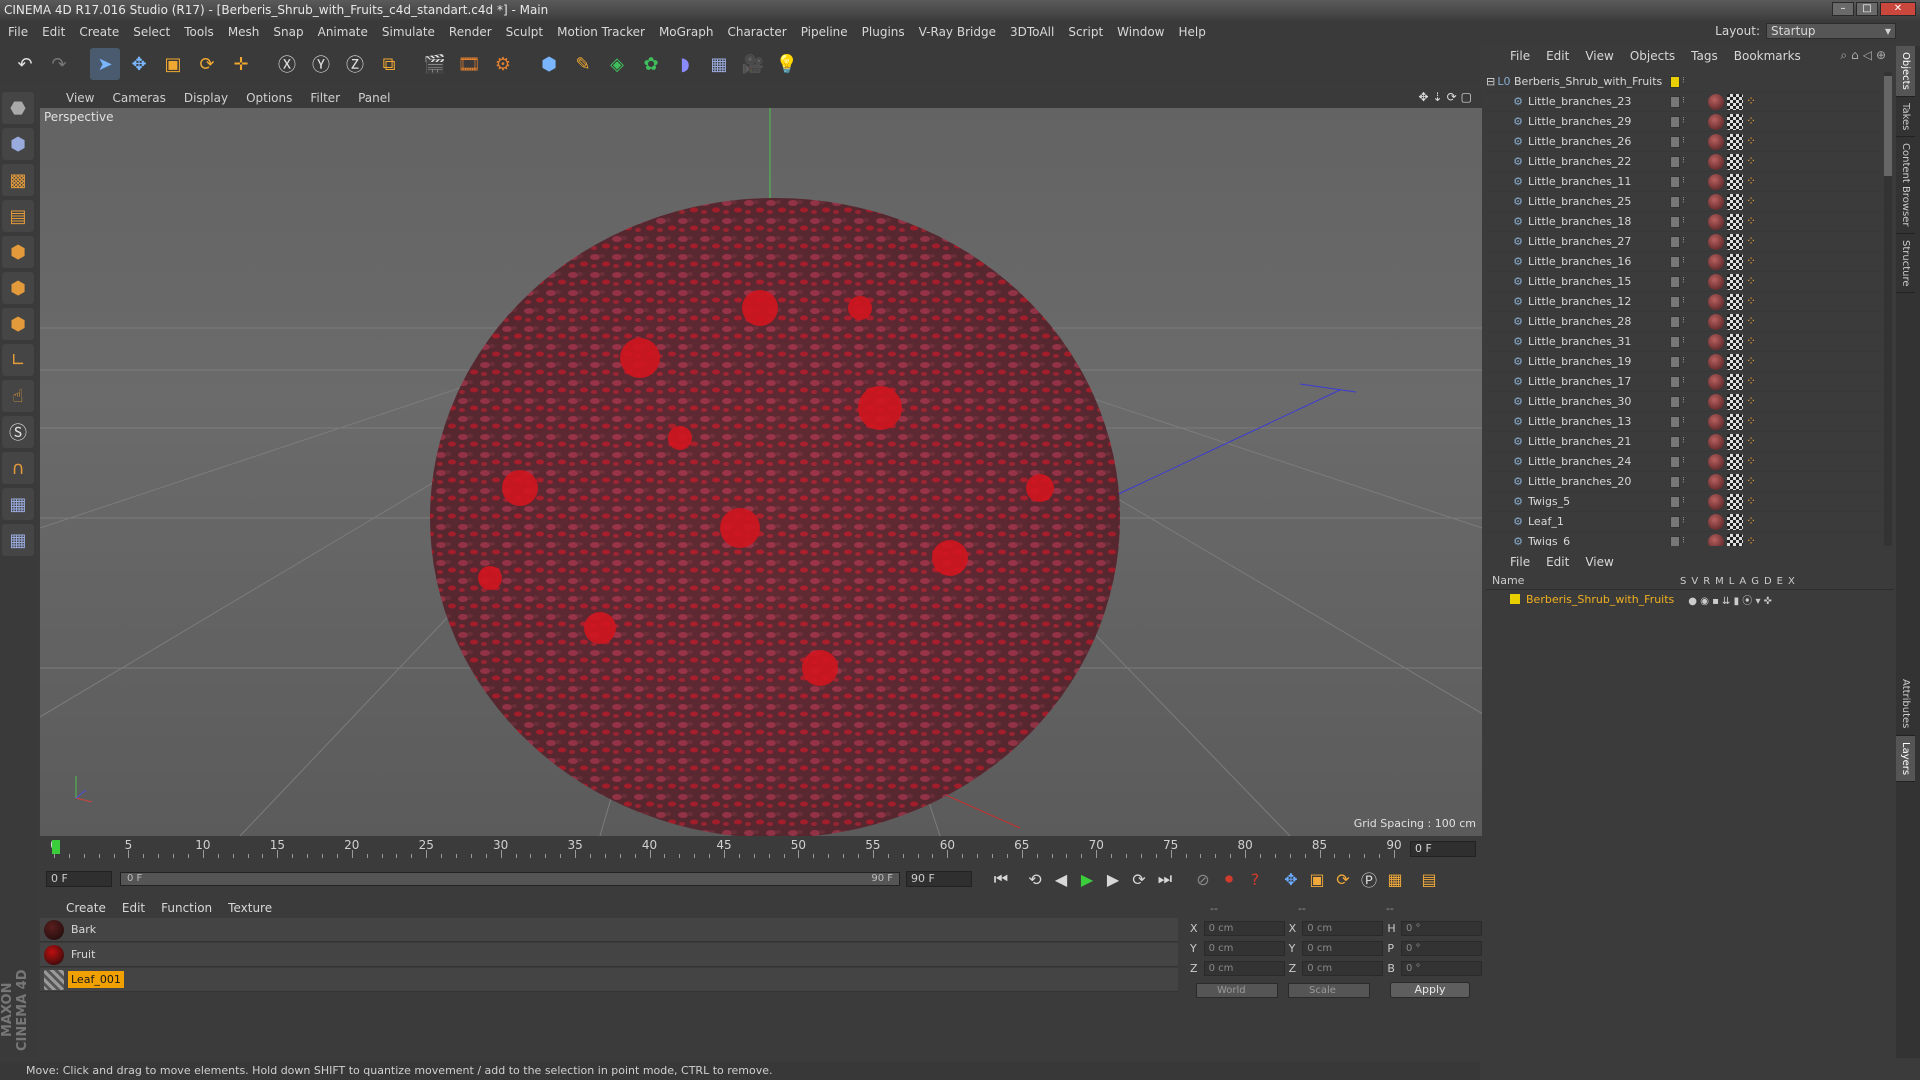 The width and height of the screenshot is (1920, 1080). I want to click on menu-item-render: Render, so click(470, 32).